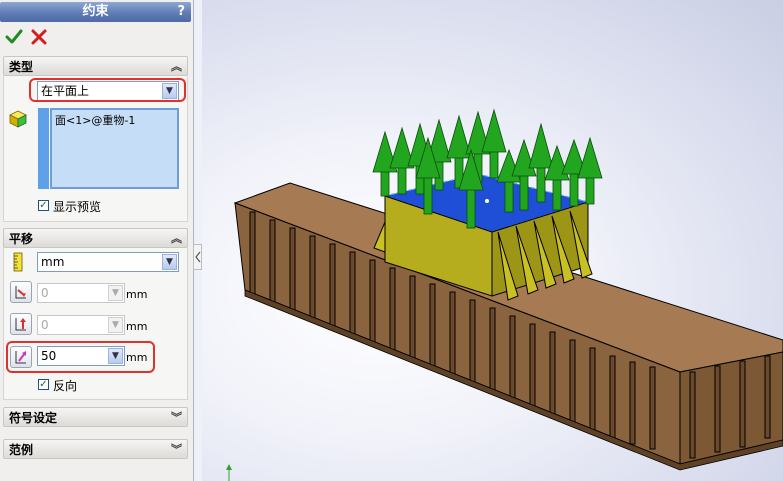  What do you see at coordinates (81, 293) in the screenshot?
I see `distance1-input: 0 ▼` at bounding box center [81, 293].